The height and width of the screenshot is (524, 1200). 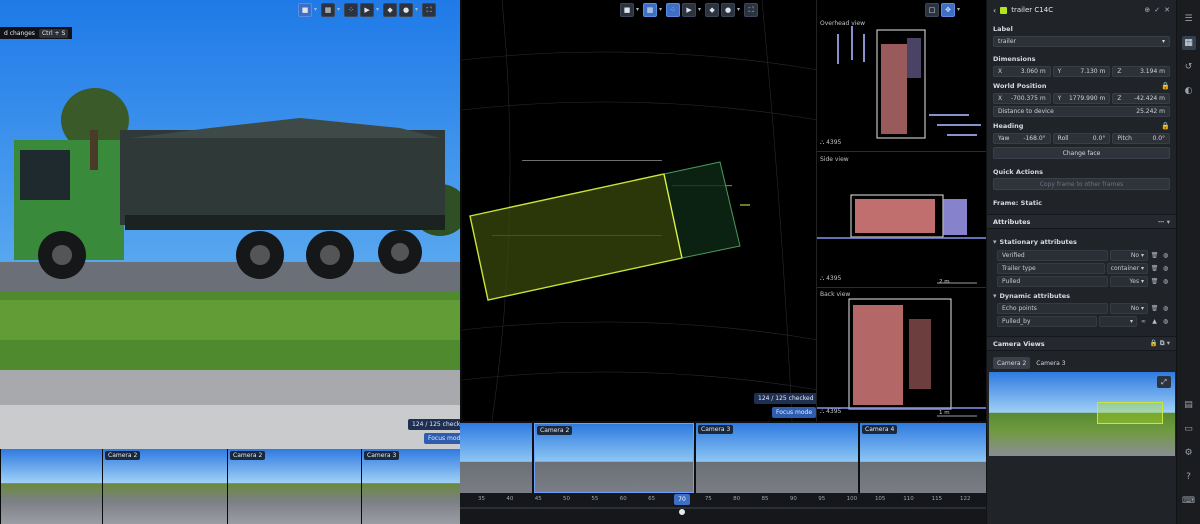 What do you see at coordinates (1159, 343) in the screenshot?
I see `camera-views-actions: 🔒 ⧉ ▾` at bounding box center [1159, 343].